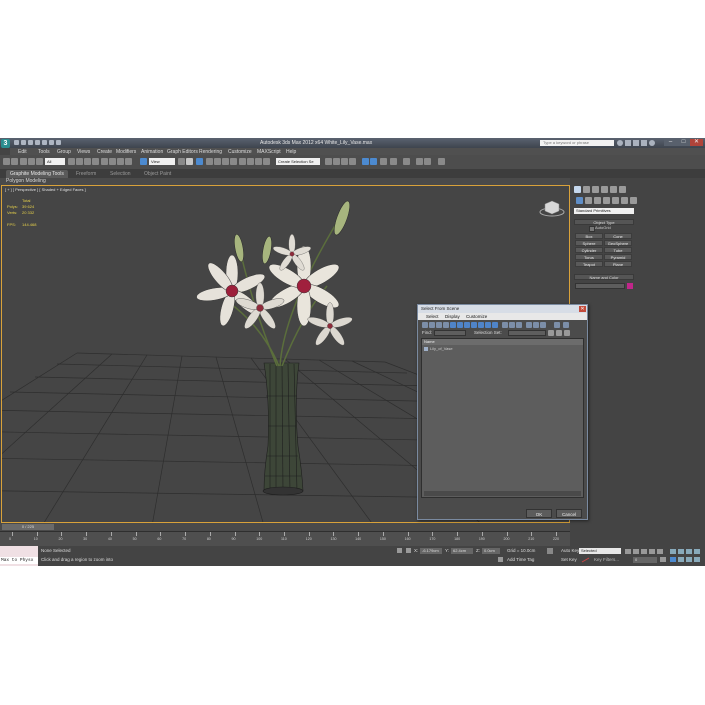  What do you see at coordinates (500, 559) in the screenshot?
I see `time-tag-icon` at bounding box center [500, 559].